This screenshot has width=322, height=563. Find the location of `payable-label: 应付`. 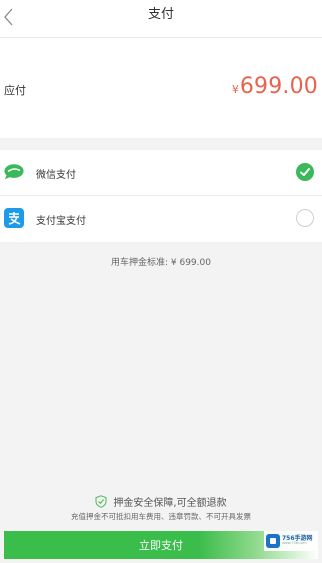

payable-label: 应付 is located at coordinates (15, 90).